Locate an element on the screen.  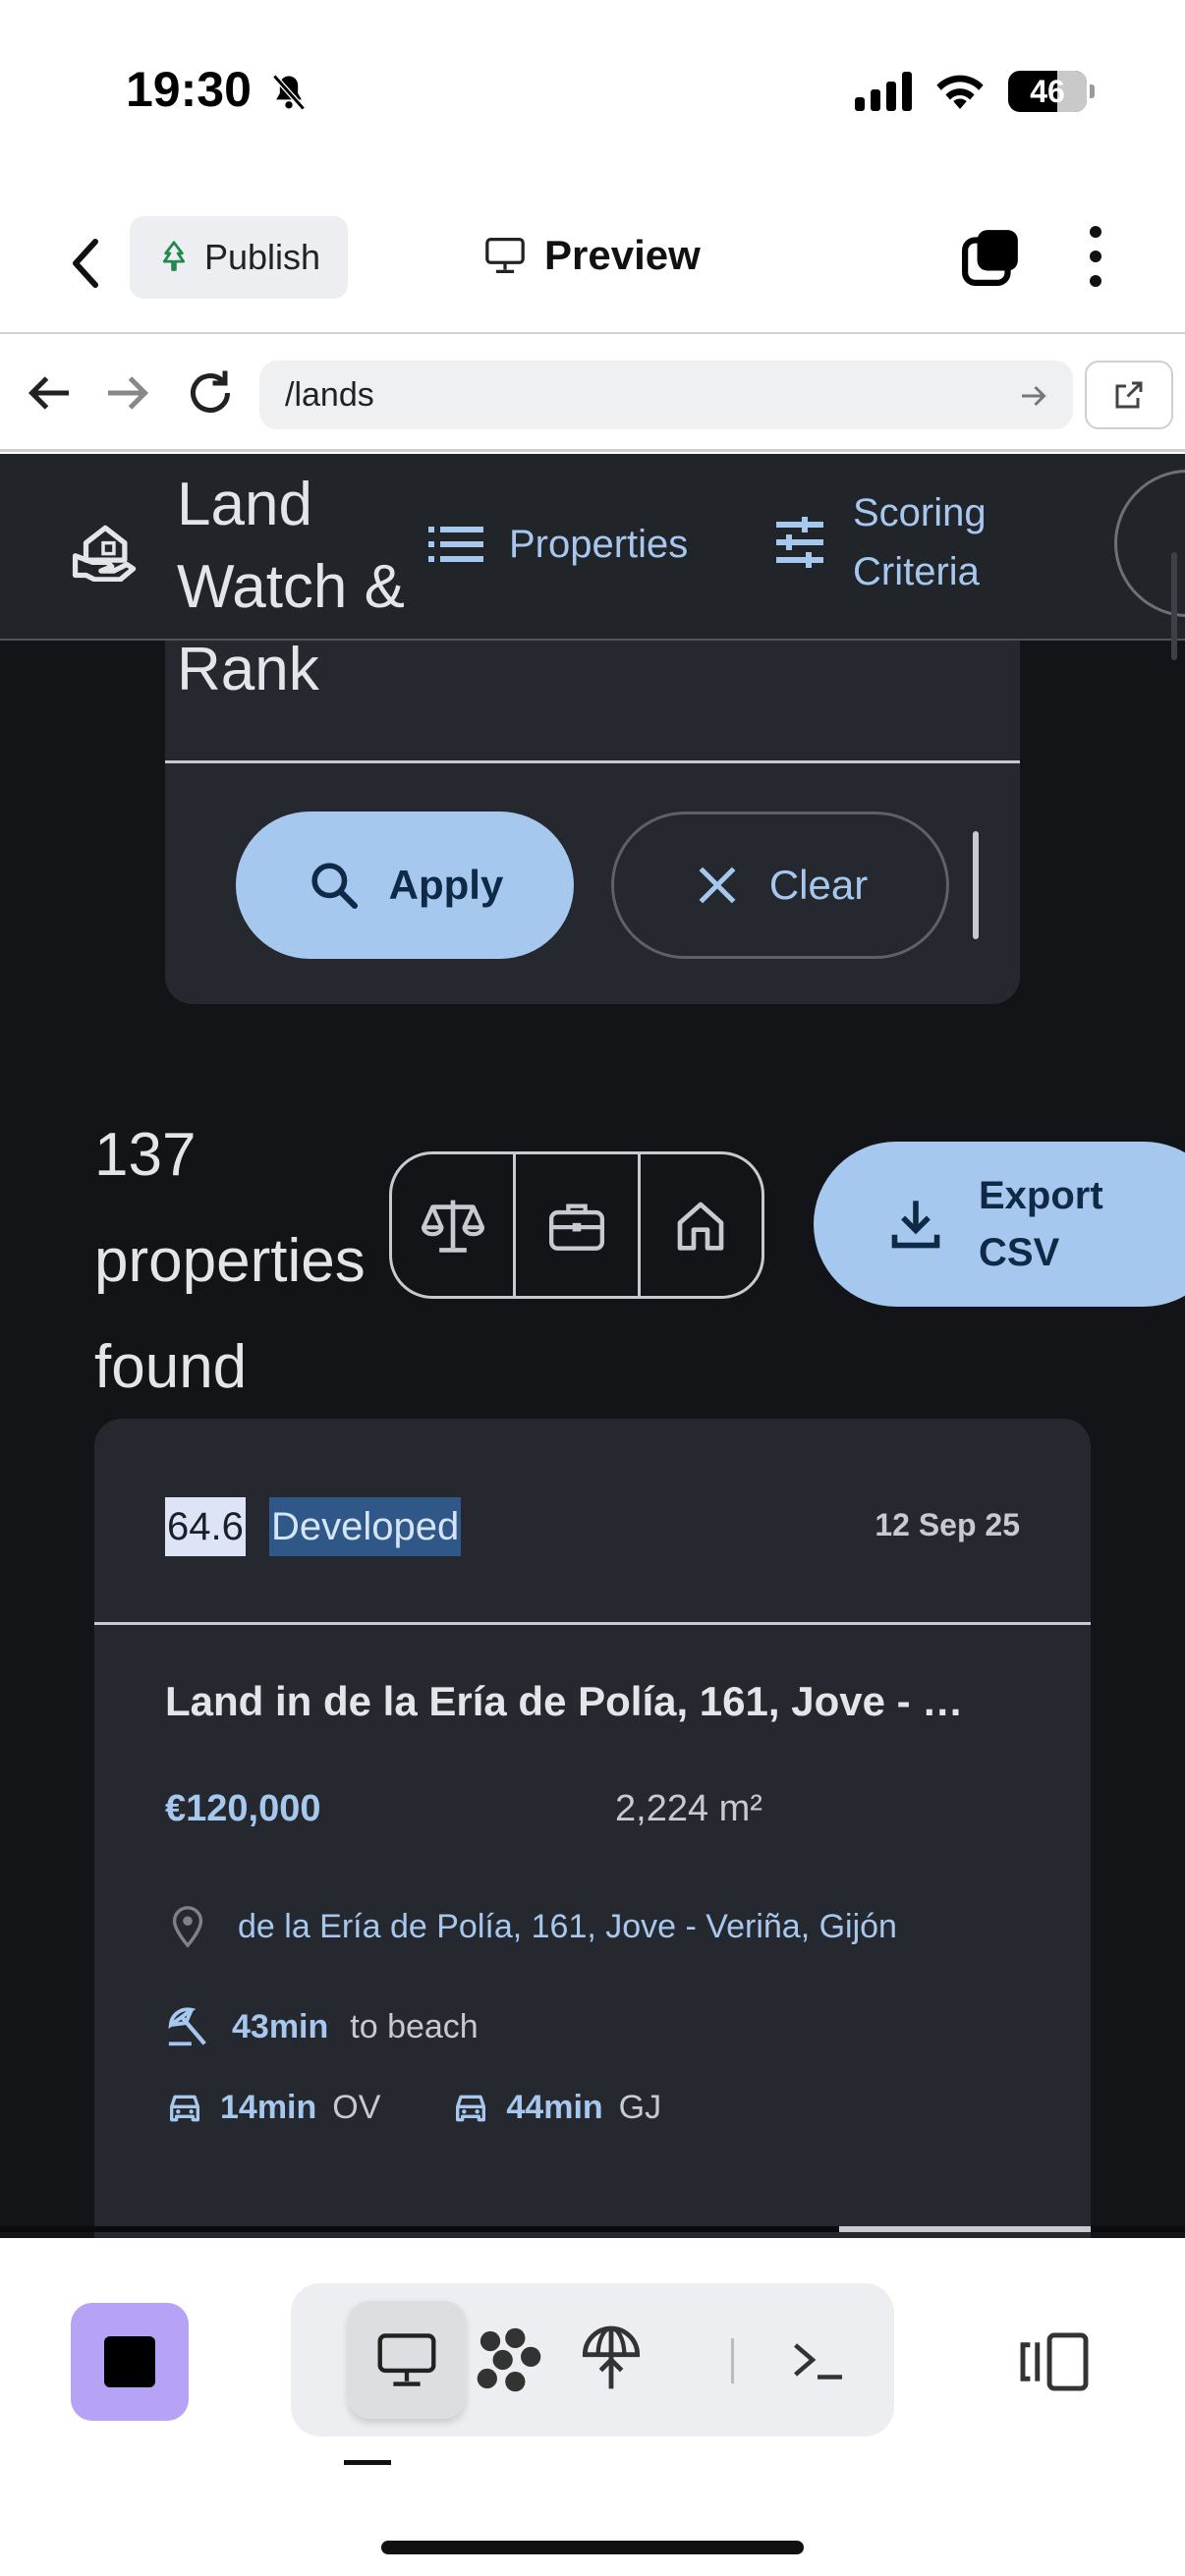
battery-level: 46 is located at coordinates (1048, 91).